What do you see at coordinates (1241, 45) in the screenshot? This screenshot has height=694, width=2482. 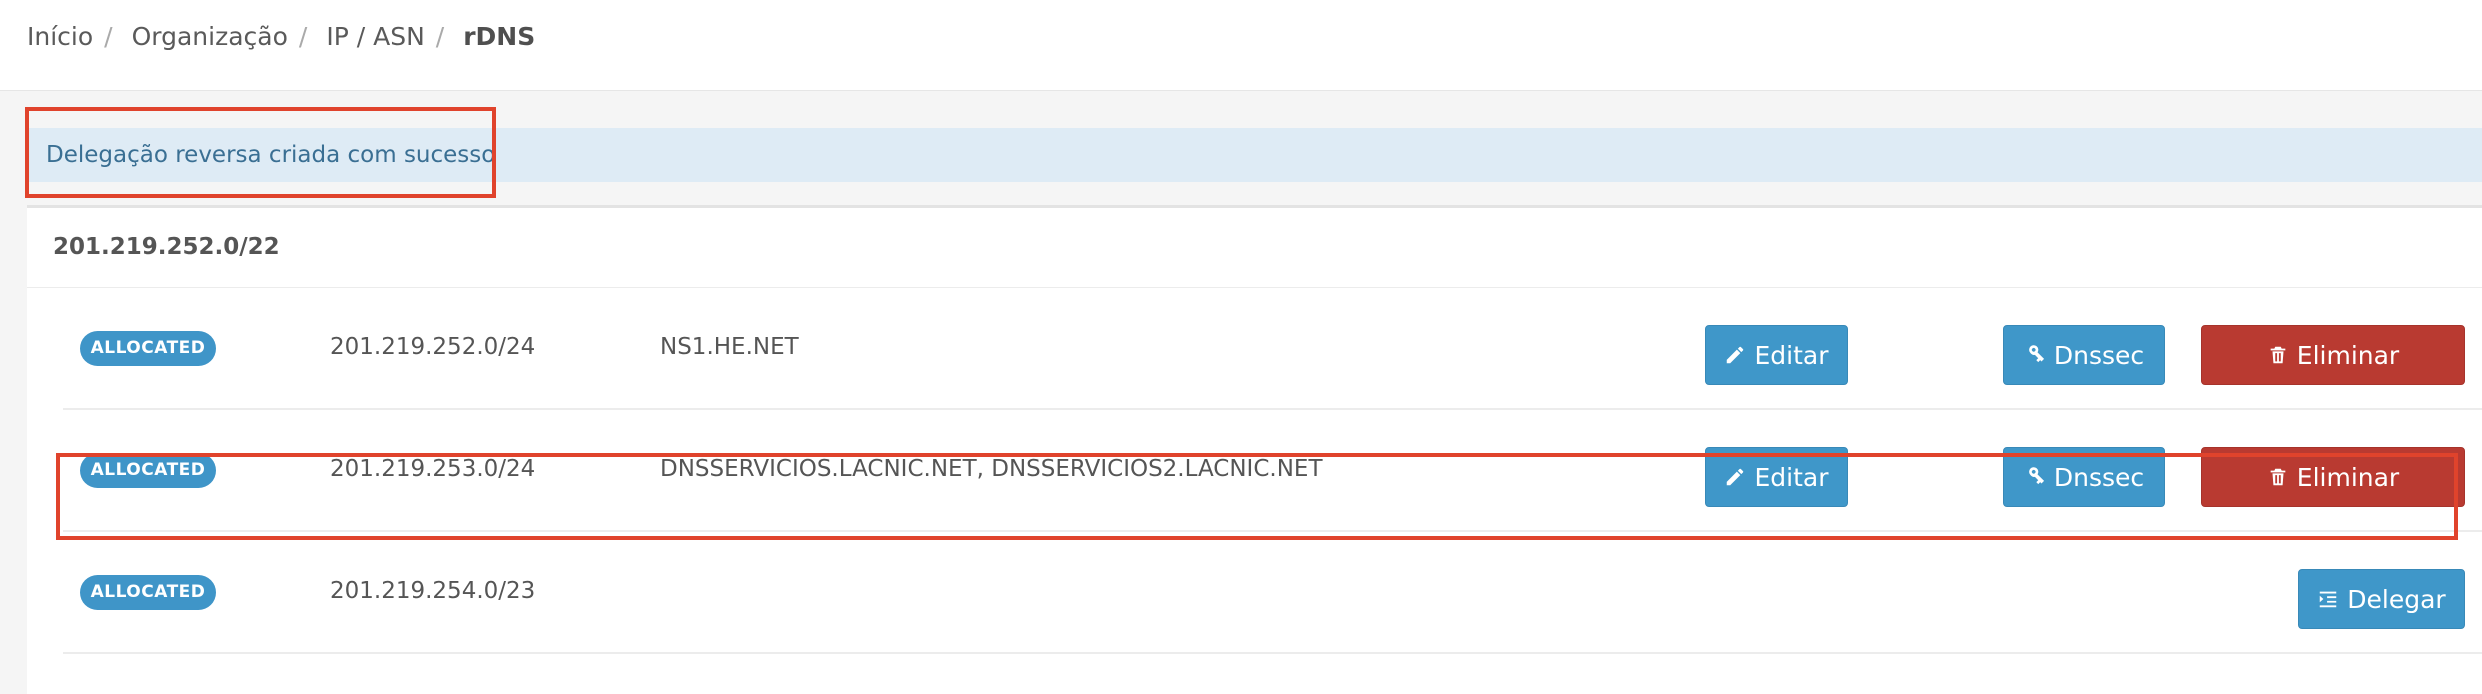 I see `breadcrumb-bar: Início / Organização / IP / ASN / rDNS` at bounding box center [1241, 45].